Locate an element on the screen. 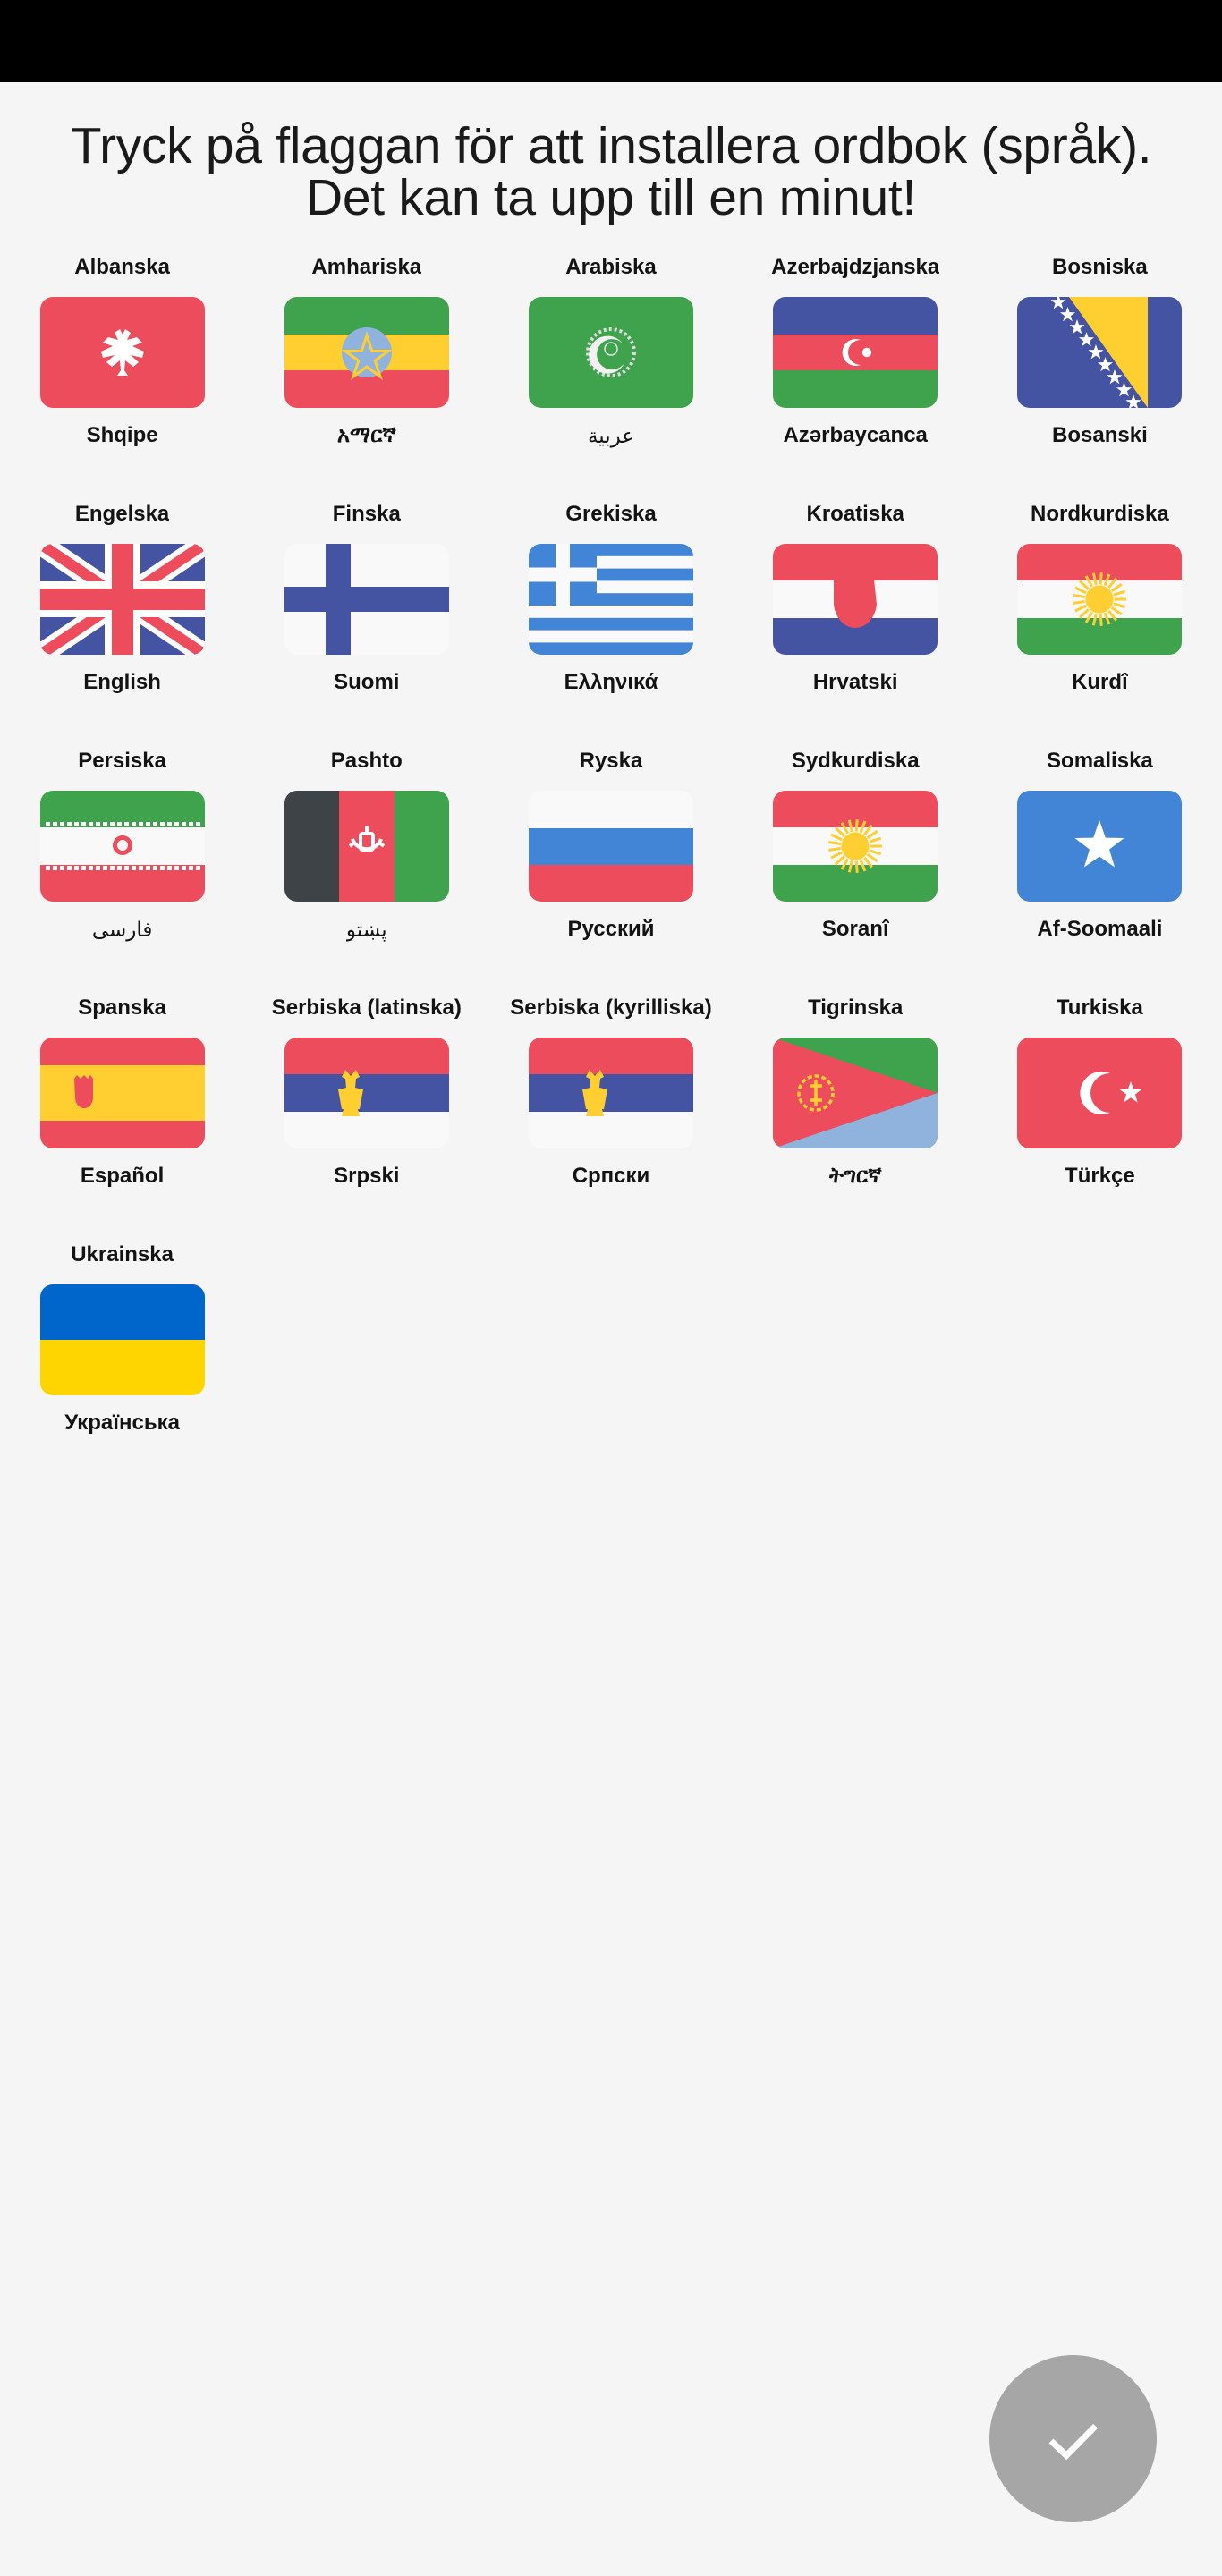  language-card: Pashto پښتو is located at coordinates (366, 864).